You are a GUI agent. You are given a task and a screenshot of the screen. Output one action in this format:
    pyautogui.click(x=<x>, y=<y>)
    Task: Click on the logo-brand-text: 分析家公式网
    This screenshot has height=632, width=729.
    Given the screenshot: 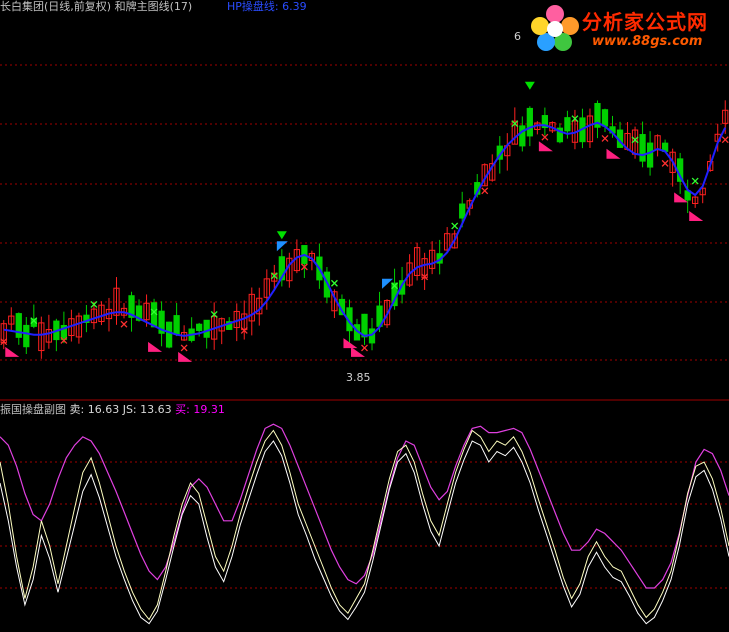 What is the action you would take?
    pyautogui.click(x=645, y=22)
    